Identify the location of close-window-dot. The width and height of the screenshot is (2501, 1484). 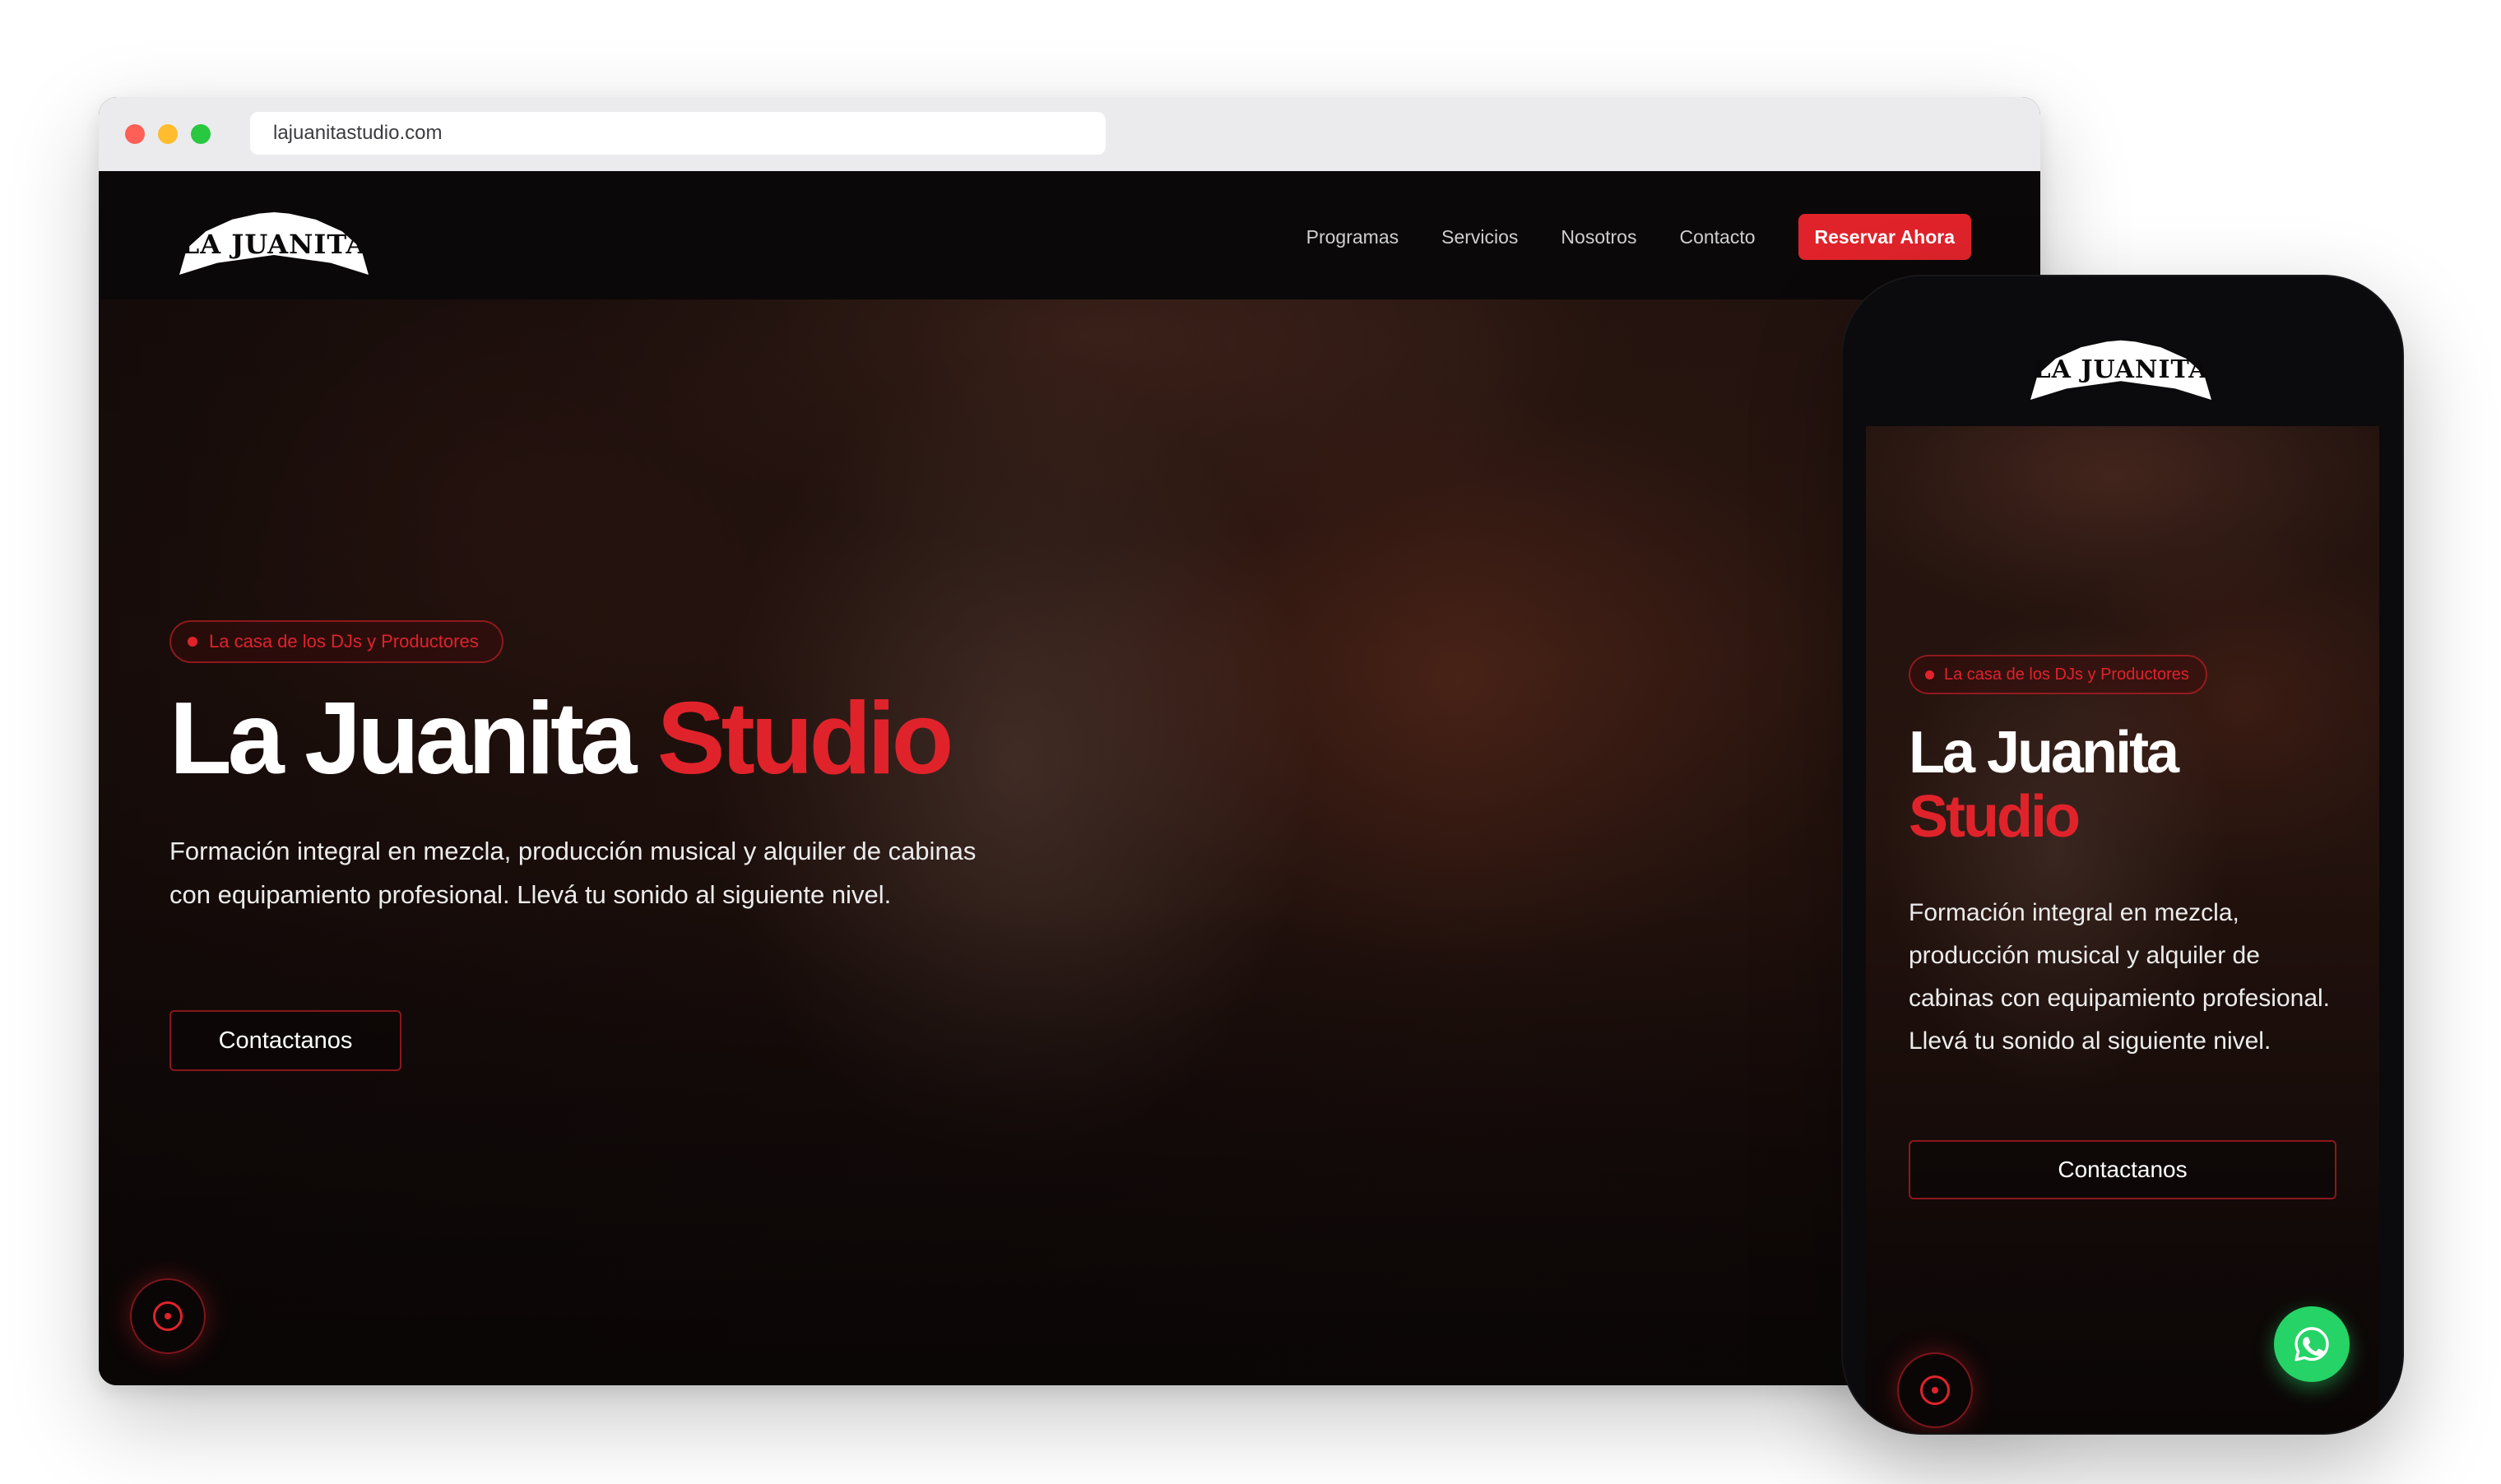
(135, 134).